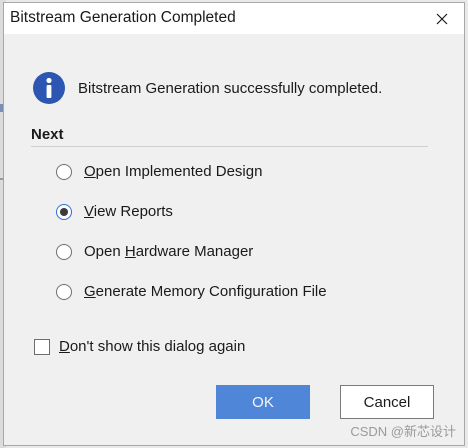  I want to click on option-generate-memory-configuration-file: Generate Memory Configuration File, so click(191, 291).